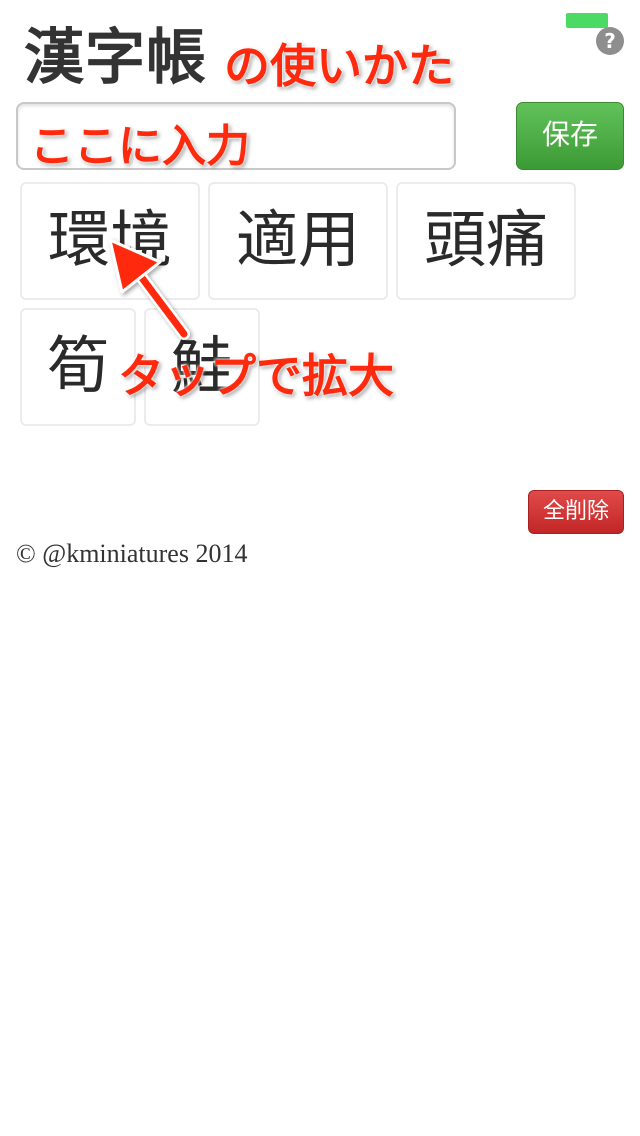 This screenshot has height=1136, width=640. I want to click on annotation-tap-to-zoom: タップで拡大, so click(256, 376).